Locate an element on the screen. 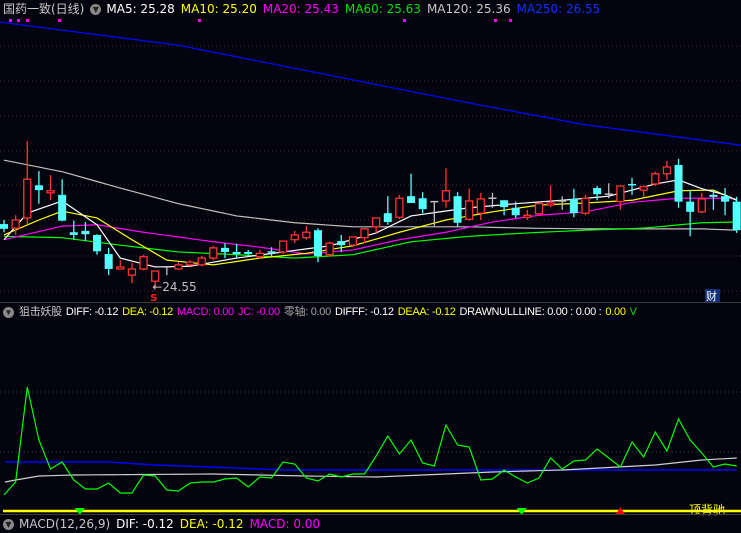 Image resolution: width=741 pixels, height=533 pixels. drawnull-value: DRAWNULLLINE: 0.00 : 0.00 : is located at coordinates (530, 312).